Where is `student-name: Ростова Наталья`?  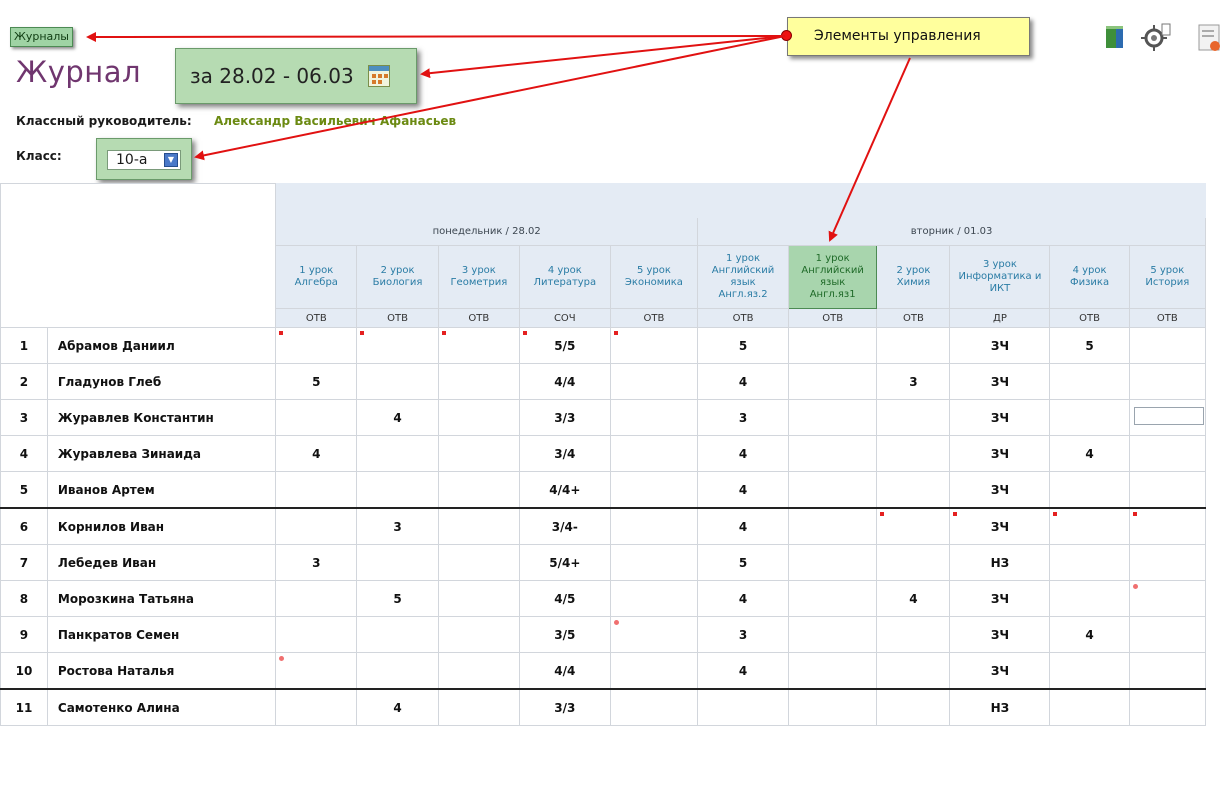
student-name: Ростова Наталья is located at coordinates (161, 671).